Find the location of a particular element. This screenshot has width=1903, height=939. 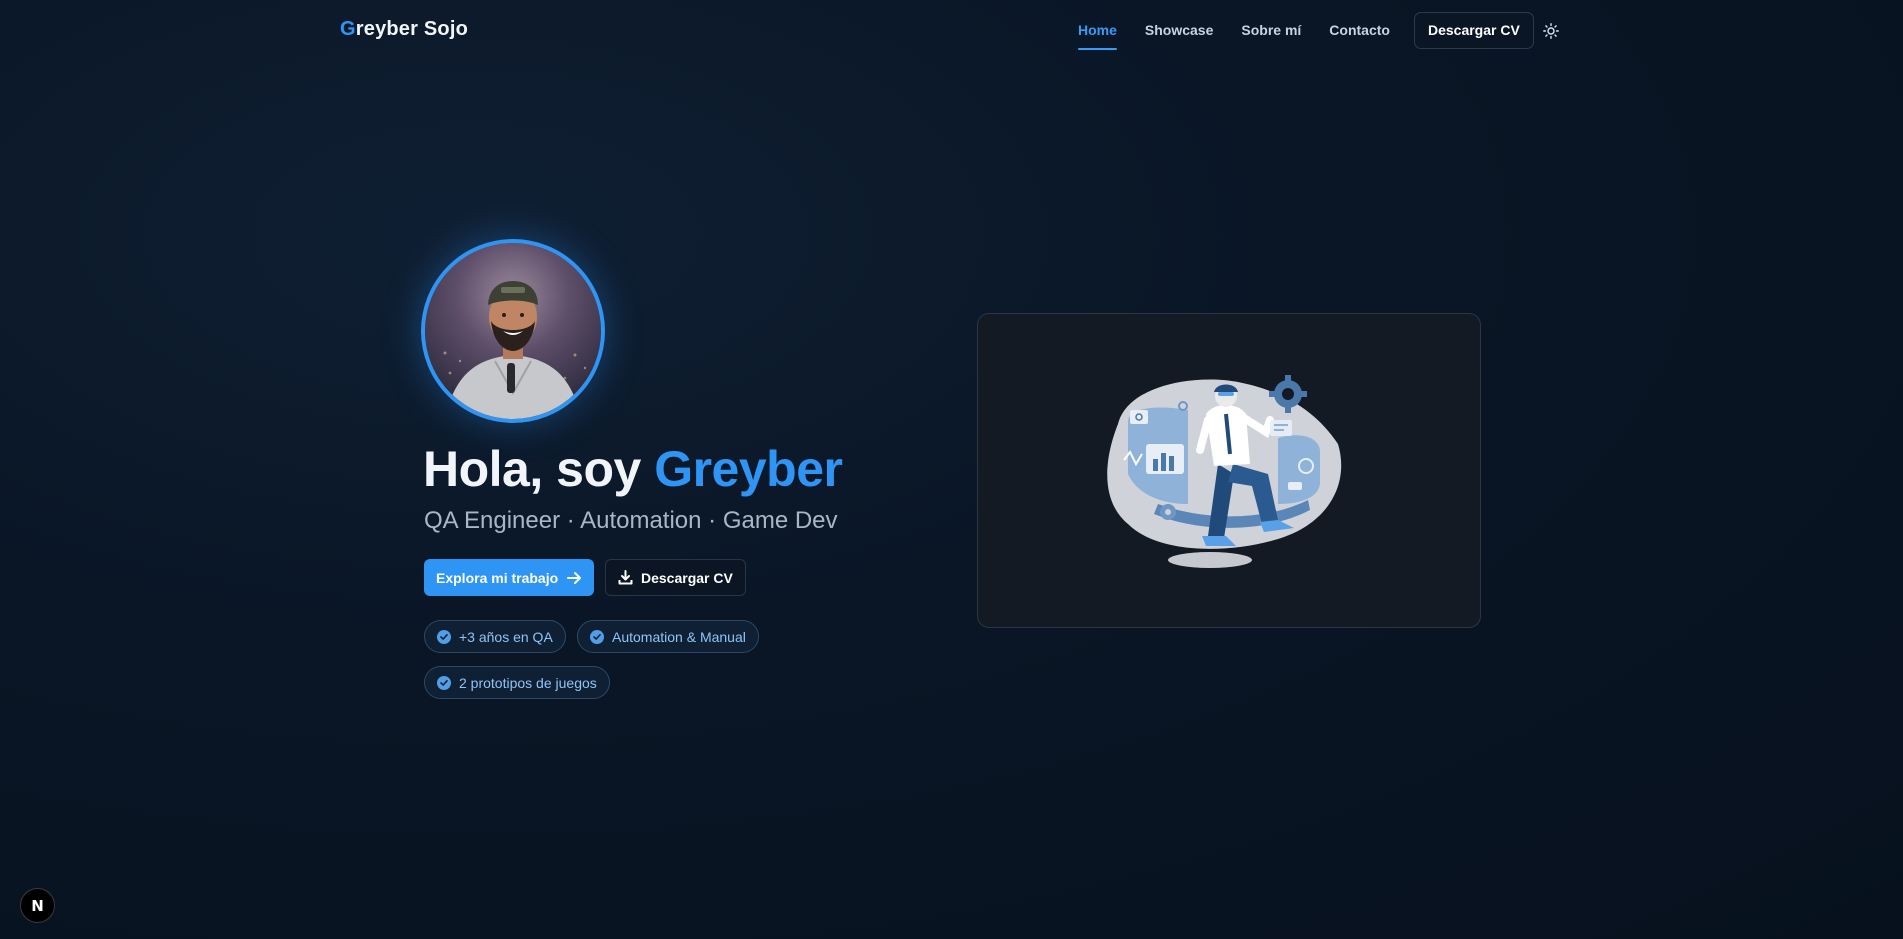

nextjs-logo-icon: N is located at coordinates (37, 905).